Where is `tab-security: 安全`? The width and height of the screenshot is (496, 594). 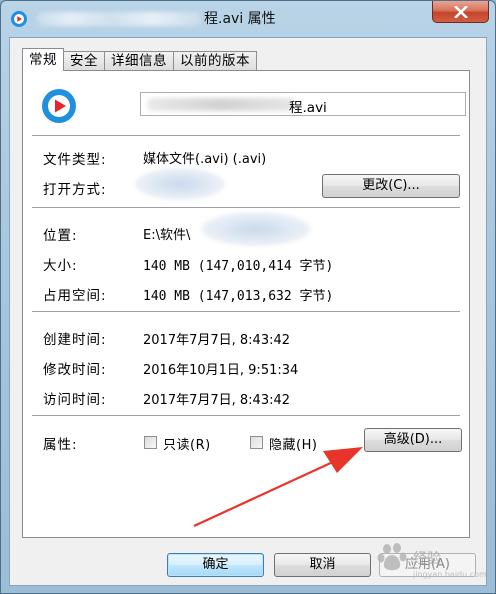 tab-security: 安全 is located at coordinates (84, 61).